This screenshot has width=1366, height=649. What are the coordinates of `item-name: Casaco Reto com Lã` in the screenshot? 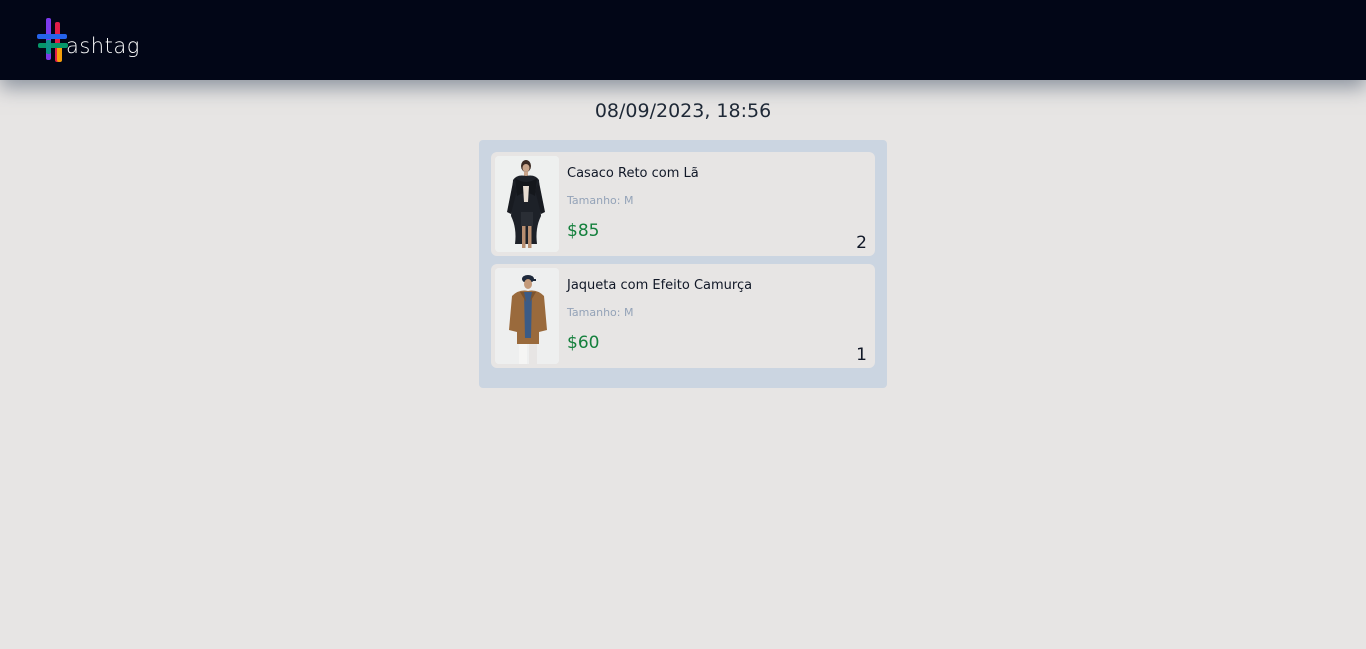 It's located at (633, 173).